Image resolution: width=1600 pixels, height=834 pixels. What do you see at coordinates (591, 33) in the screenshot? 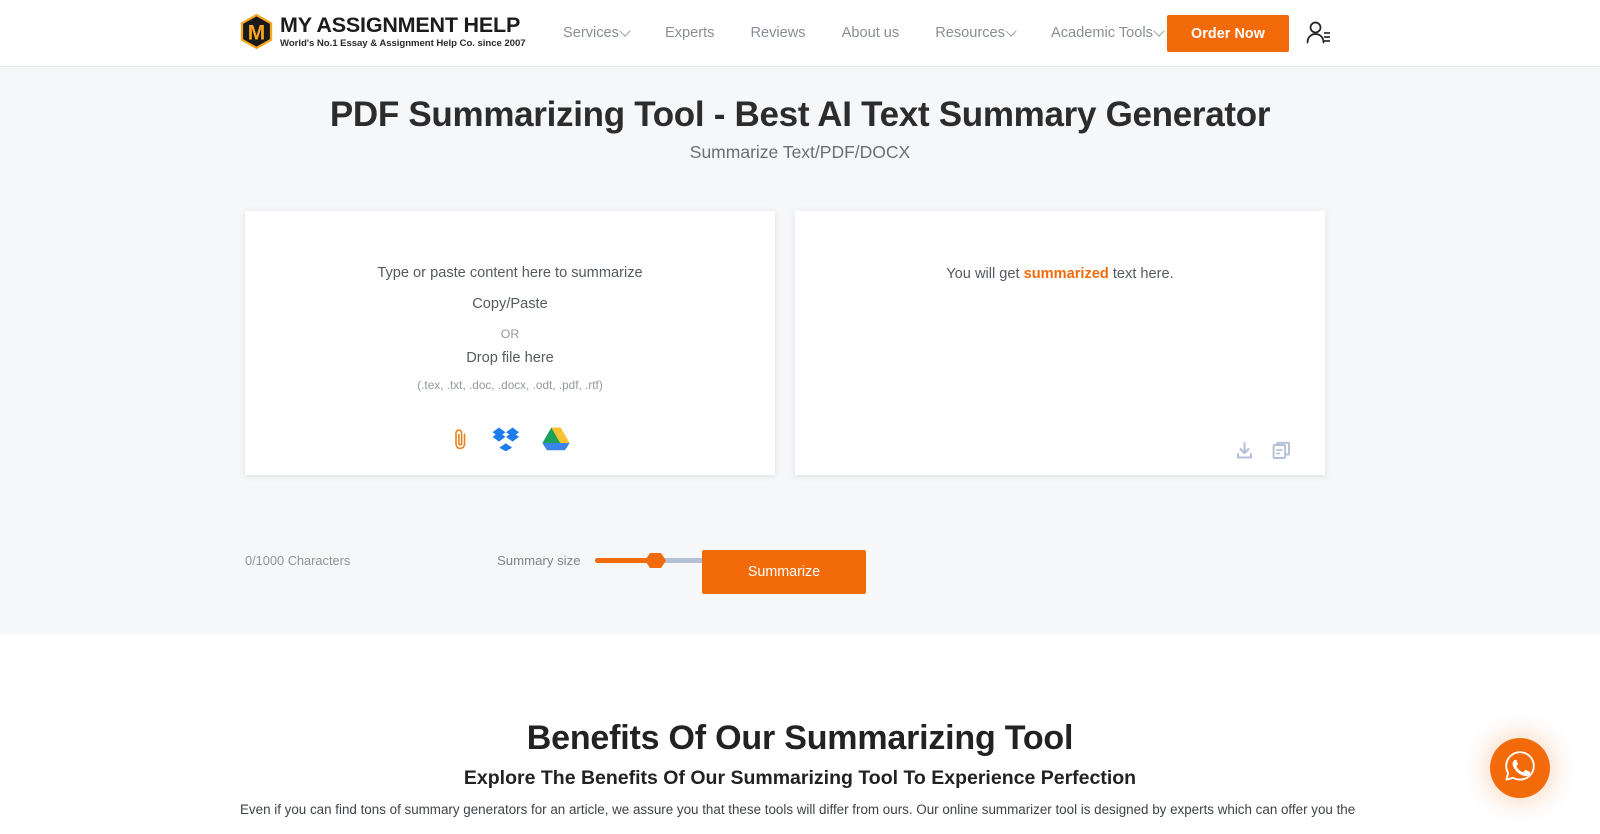
I see `nav-label: Services` at bounding box center [591, 33].